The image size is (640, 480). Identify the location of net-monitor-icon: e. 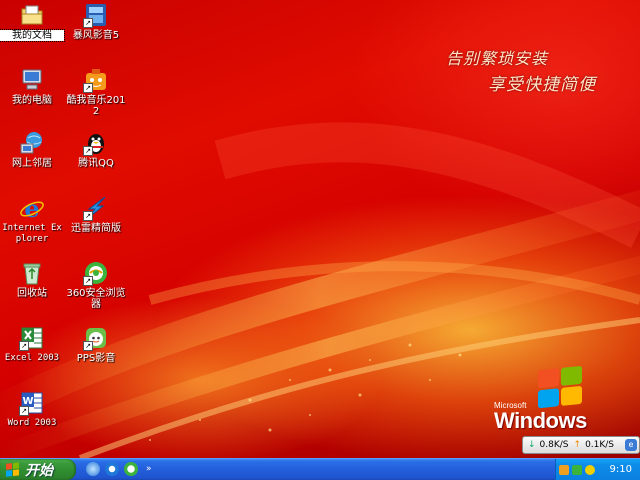
(631, 445).